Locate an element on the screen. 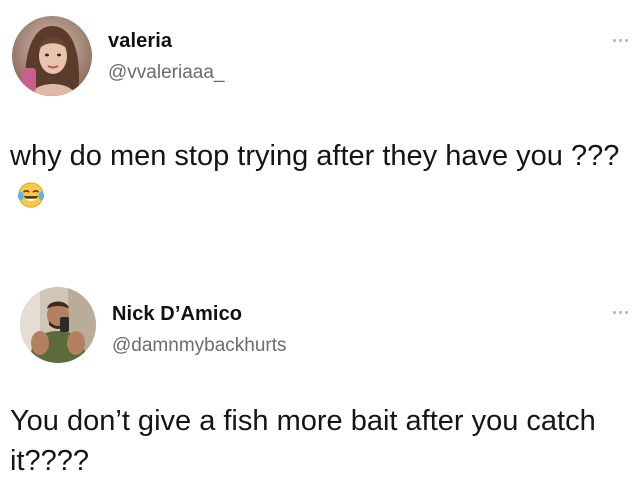 The width and height of the screenshot is (640, 495). display-name: valeria is located at coordinates (140, 41).